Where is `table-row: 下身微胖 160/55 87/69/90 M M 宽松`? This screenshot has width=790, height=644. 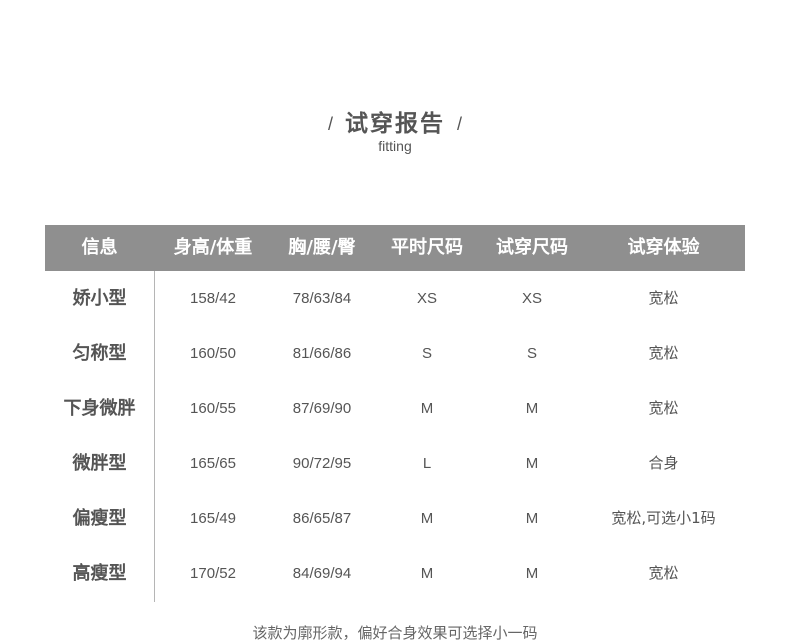 table-row: 下身微胖 160/55 87/69/90 M M 宽松 is located at coordinates (395, 408).